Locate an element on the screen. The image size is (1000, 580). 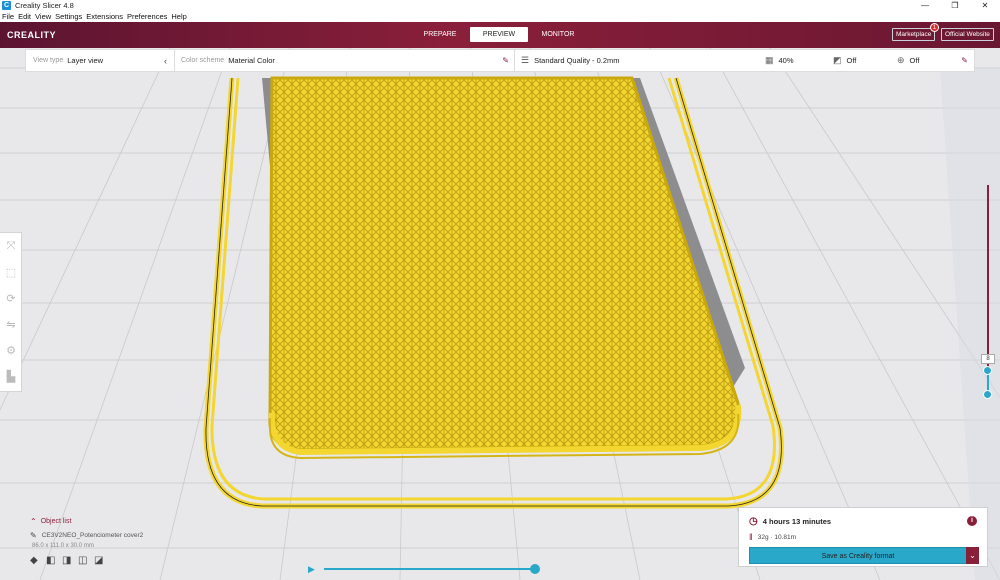
marketplace-badge: 1 is located at coordinates (934, 27).